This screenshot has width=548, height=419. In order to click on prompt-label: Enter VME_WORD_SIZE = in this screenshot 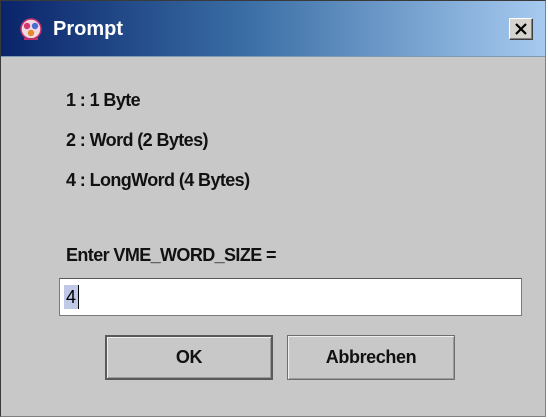, I will do `click(171, 255)`.